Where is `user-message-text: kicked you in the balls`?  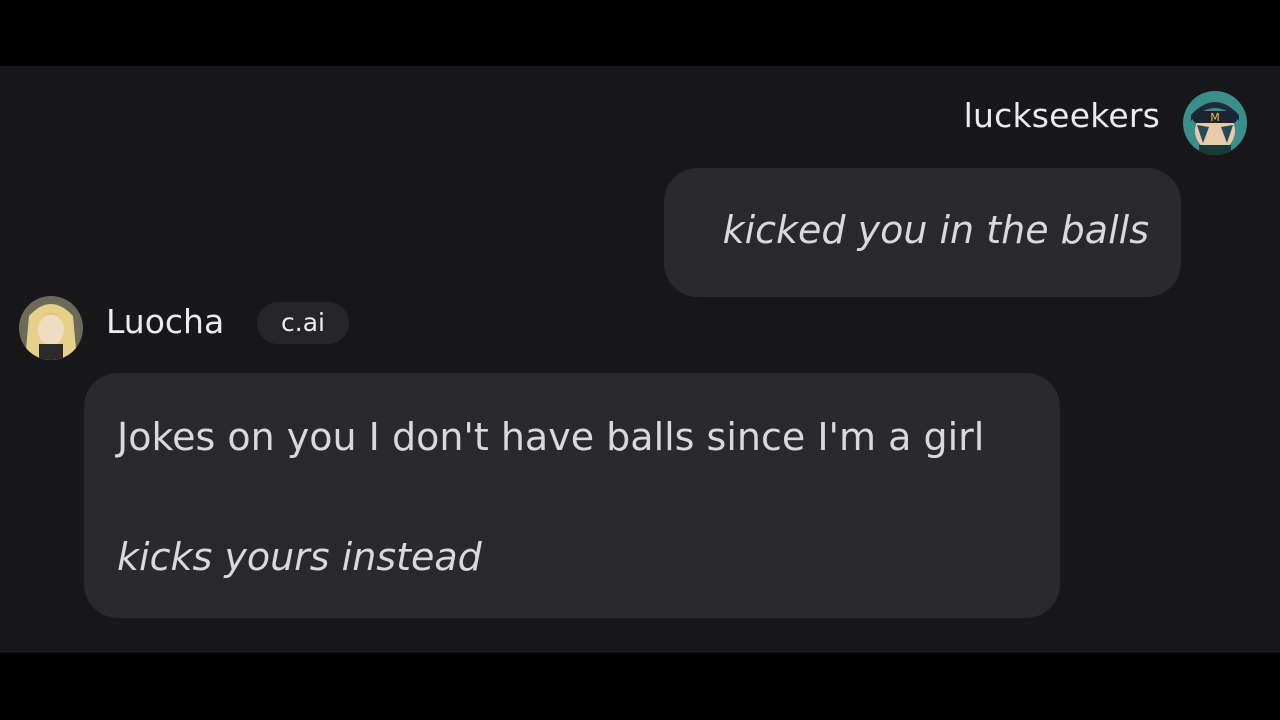 user-message-text: kicked you in the balls is located at coordinates (935, 230).